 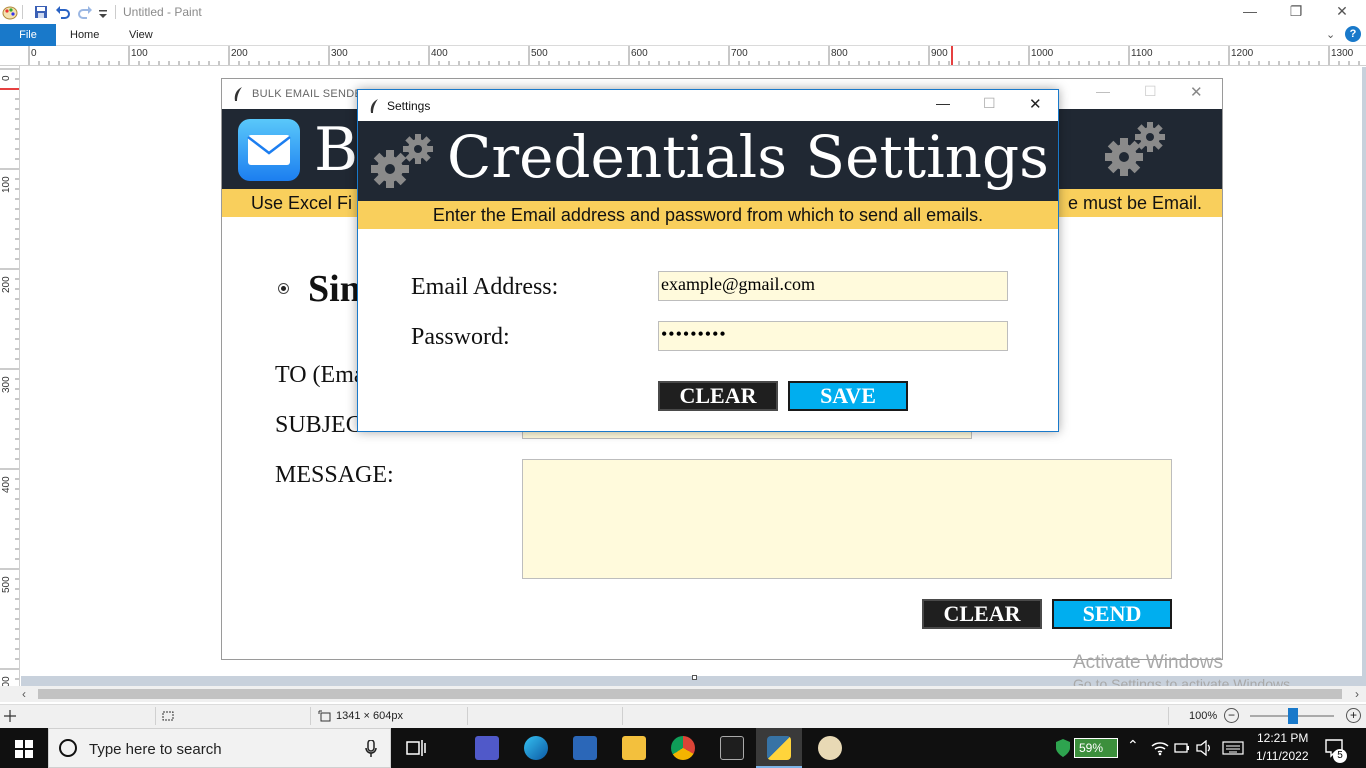 I want to click on taskbar-search-box: Type here to search, so click(x=219, y=748).